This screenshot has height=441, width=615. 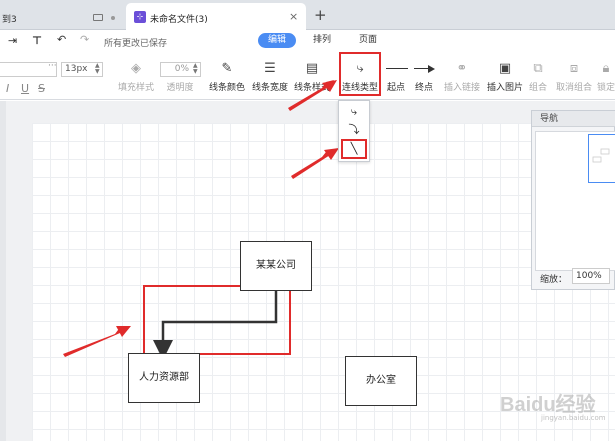 I want to click on ungroup-label: 取消组合, so click(x=573, y=88).